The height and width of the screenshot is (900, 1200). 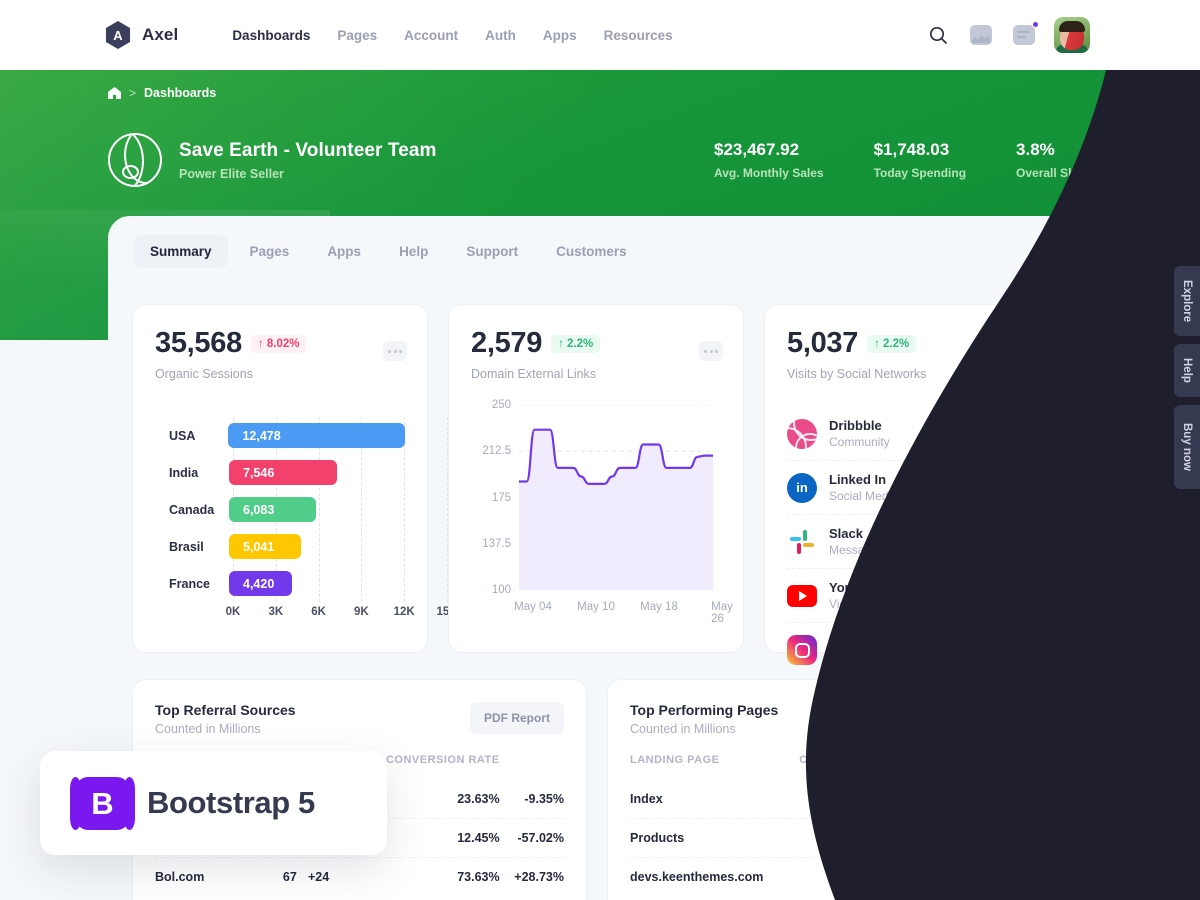 What do you see at coordinates (431, 35) in the screenshot?
I see `nav-link-account: Account` at bounding box center [431, 35].